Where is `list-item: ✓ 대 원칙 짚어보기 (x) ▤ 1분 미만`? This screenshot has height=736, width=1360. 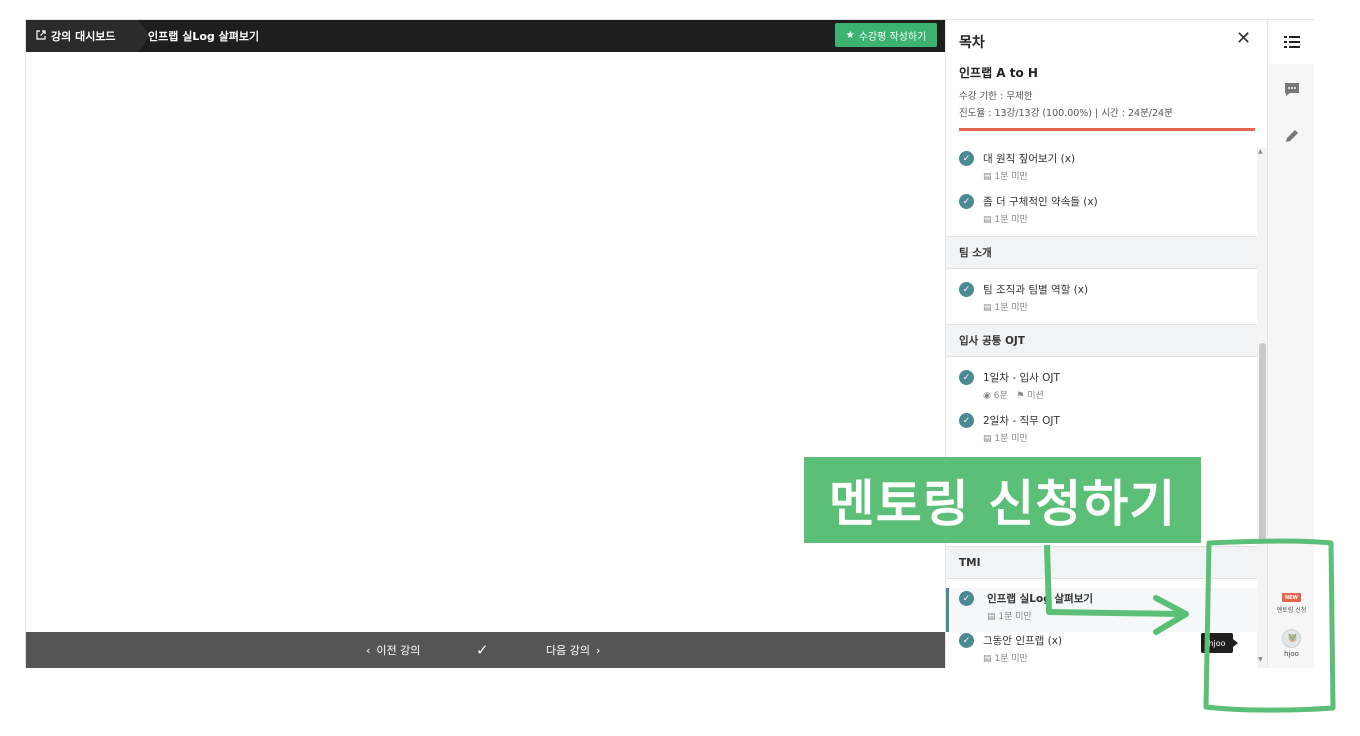 list-item: ✓ 대 원칙 짚어보기 (x) ▤ 1분 미만 is located at coordinates (1101, 170).